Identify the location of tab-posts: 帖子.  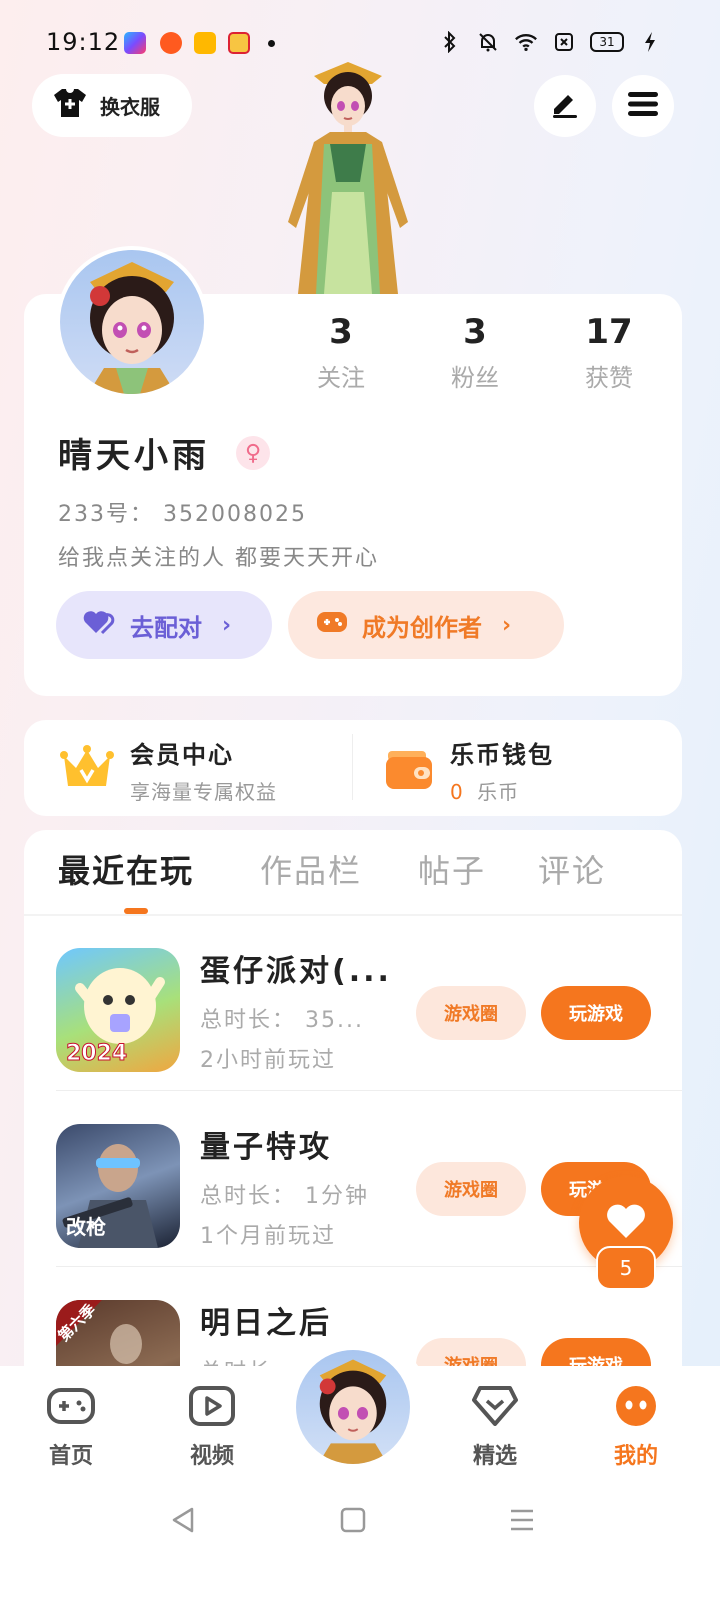
(452, 869).